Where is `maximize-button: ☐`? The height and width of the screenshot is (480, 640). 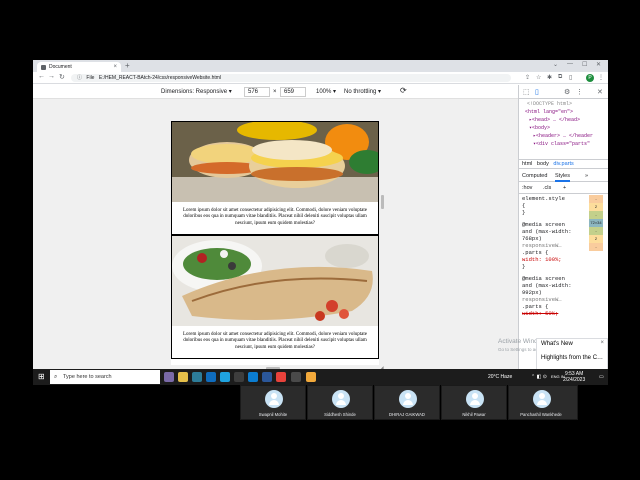 maximize-button: ☐ is located at coordinates (584, 64).